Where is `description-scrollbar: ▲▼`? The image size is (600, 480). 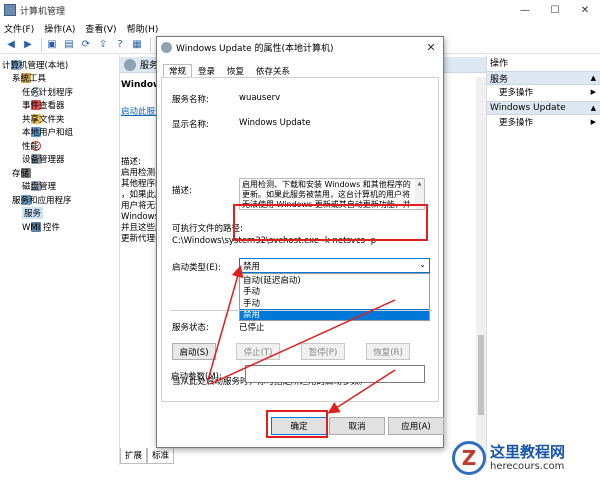
description-scrollbar: ▲▼ is located at coordinates (419, 194).